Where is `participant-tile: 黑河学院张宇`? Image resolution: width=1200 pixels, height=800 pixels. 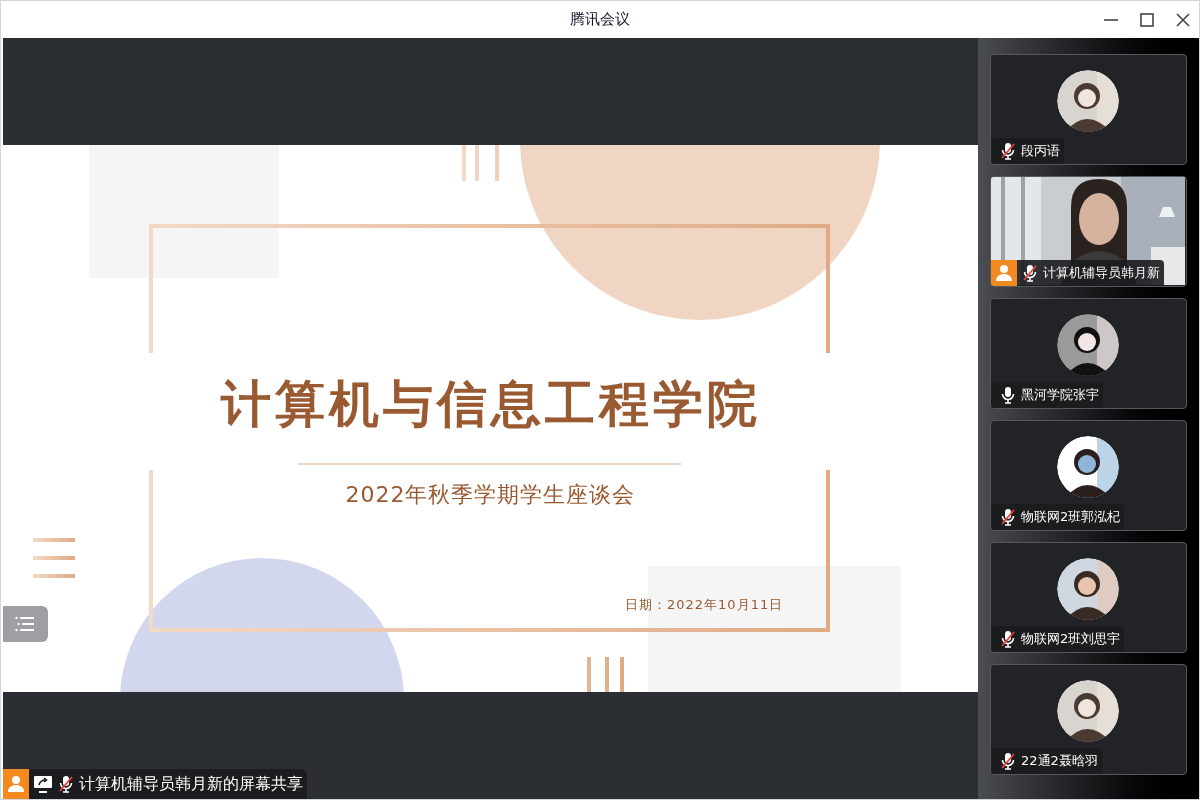 participant-tile: 黑河学院张宇 is located at coordinates (1088, 353).